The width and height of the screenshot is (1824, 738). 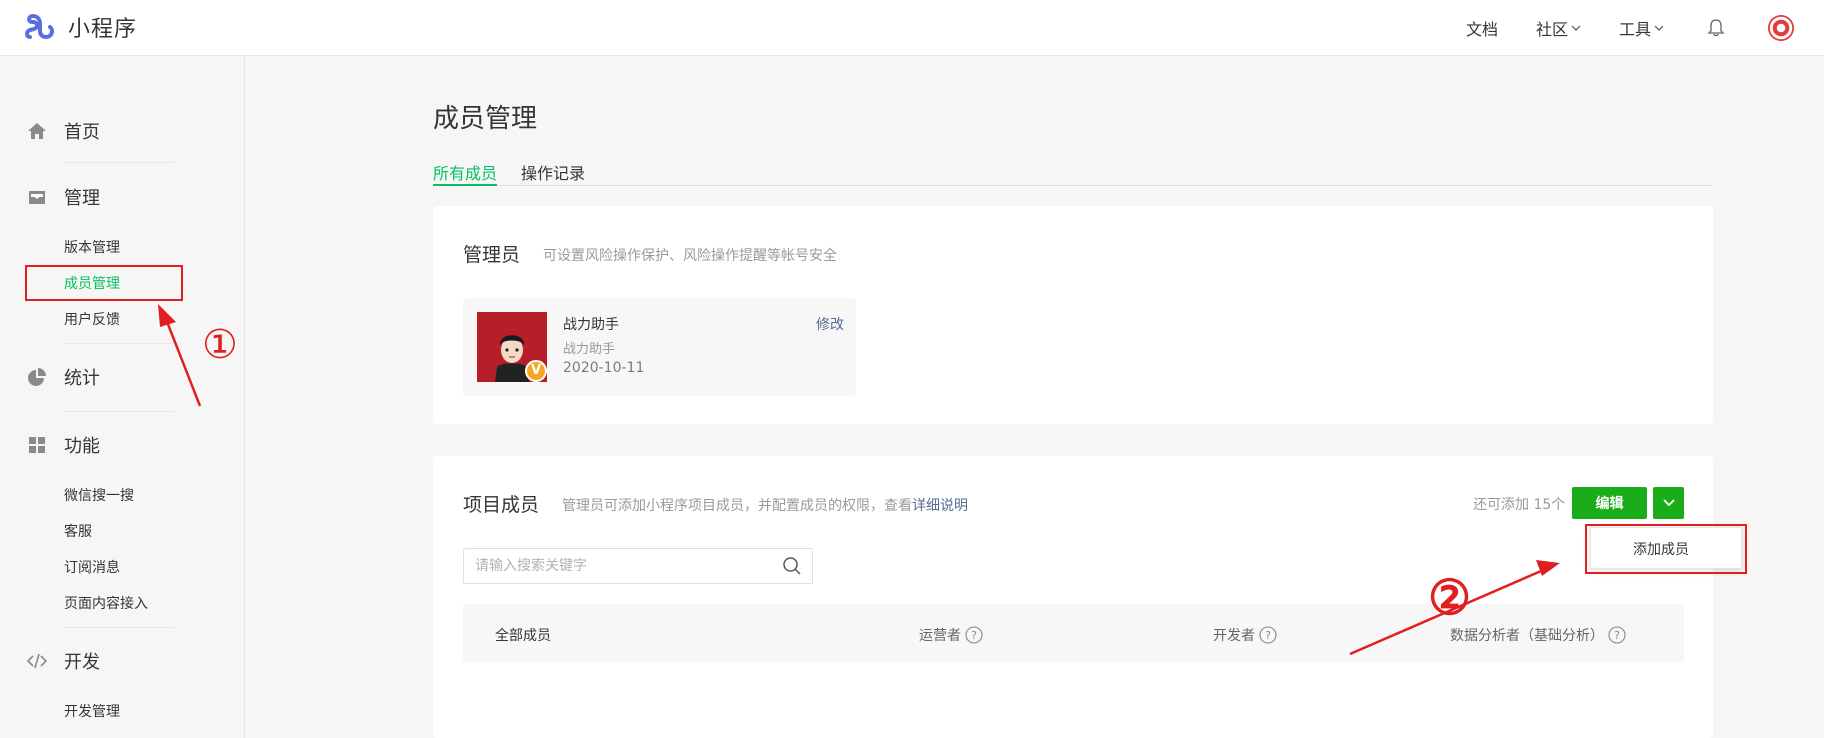 What do you see at coordinates (92, 319) in the screenshot?
I see `sidebar-item-user-feedback: 用户反馈` at bounding box center [92, 319].